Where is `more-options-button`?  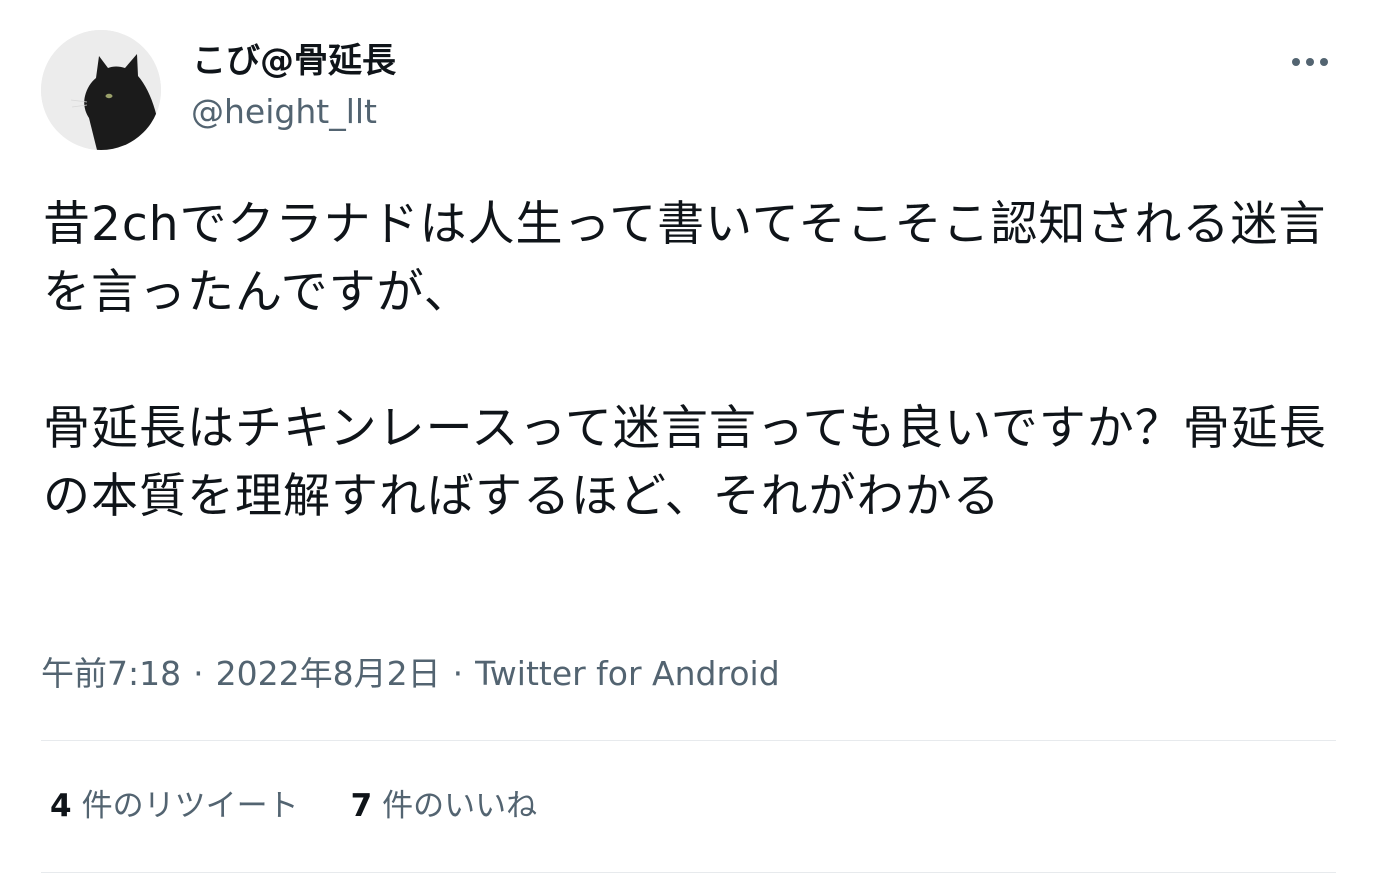 more-options-button is located at coordinates (1310, 62).